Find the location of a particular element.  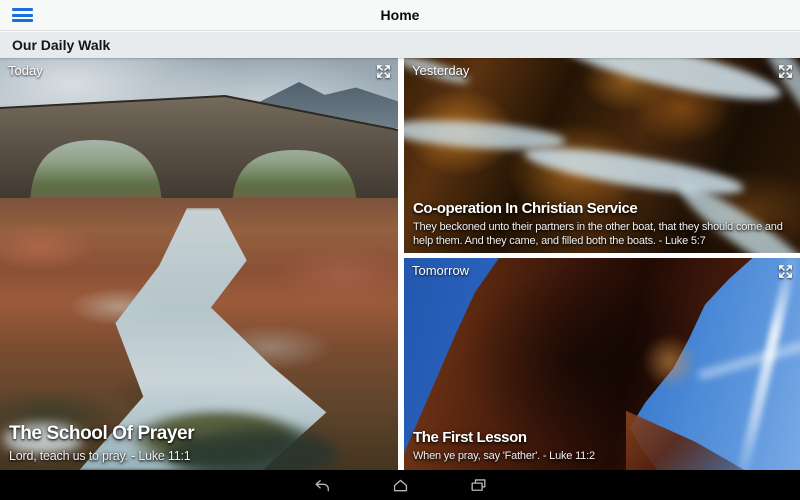

page-title: Home is located at coordinates (400, 15).